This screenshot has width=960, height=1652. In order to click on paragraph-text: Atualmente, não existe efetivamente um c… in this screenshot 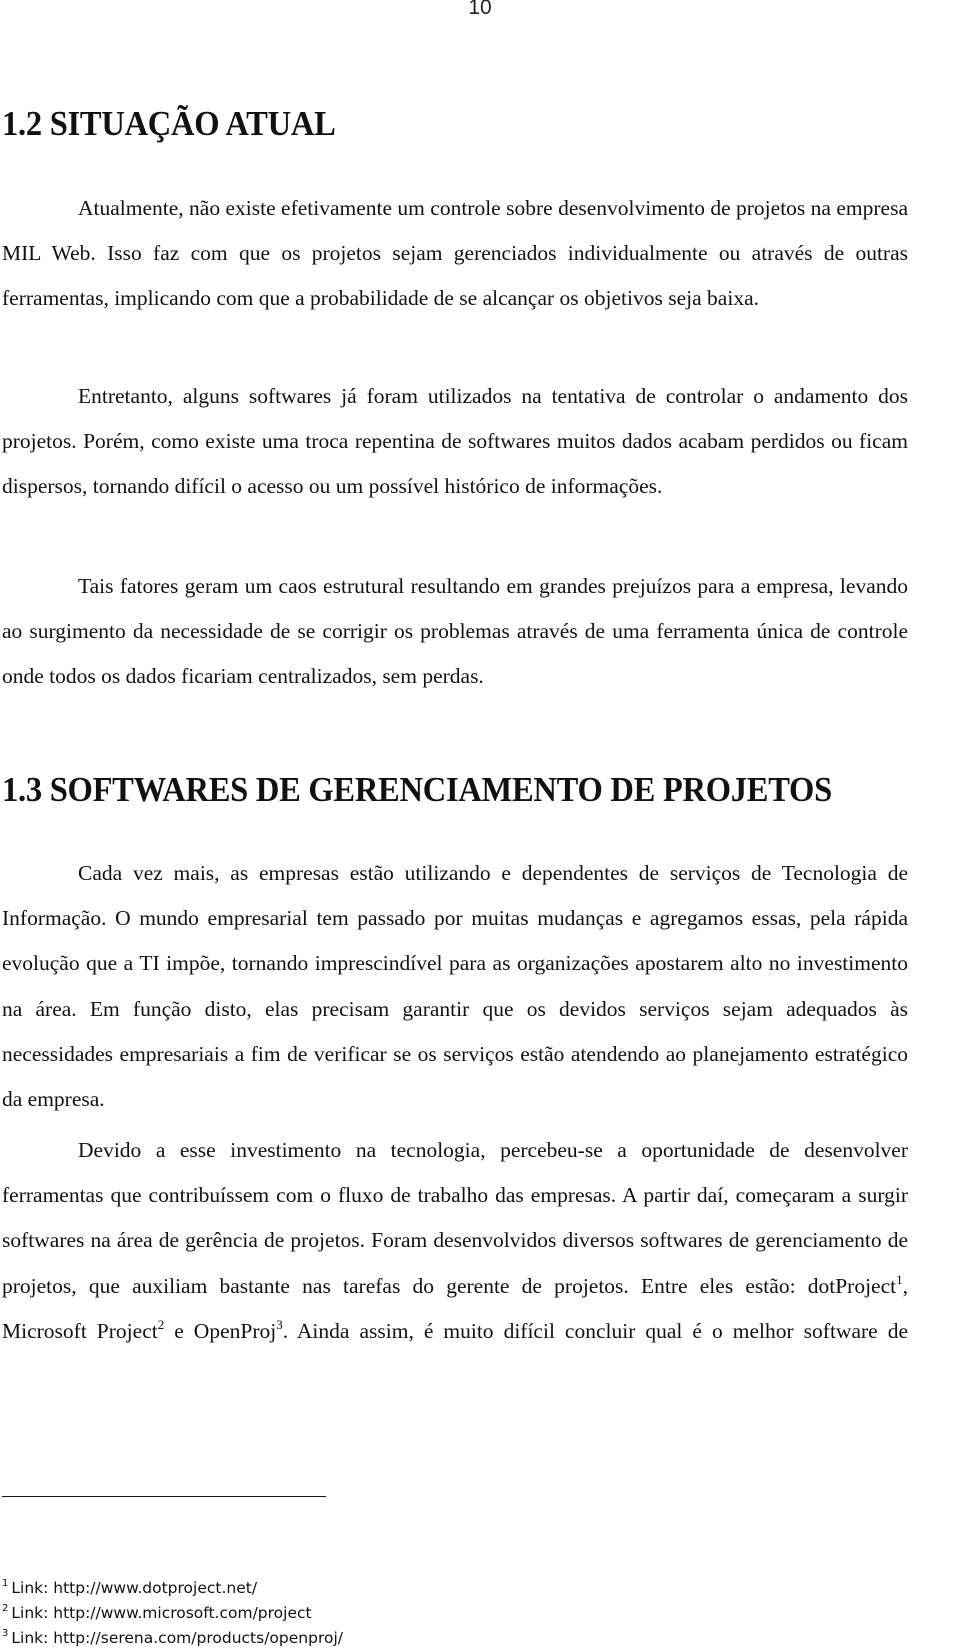, I will do `click(455, 253)`.